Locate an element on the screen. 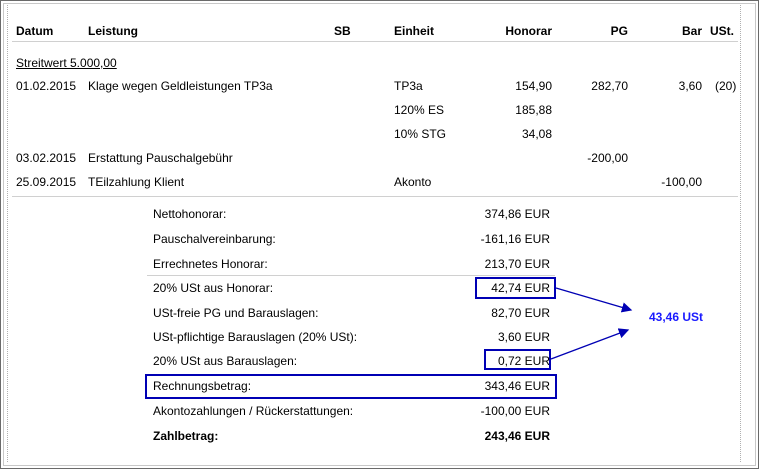 This screenshot has height=469, width=759. arrow-ust-honorar is located at coordinates (594, 300).